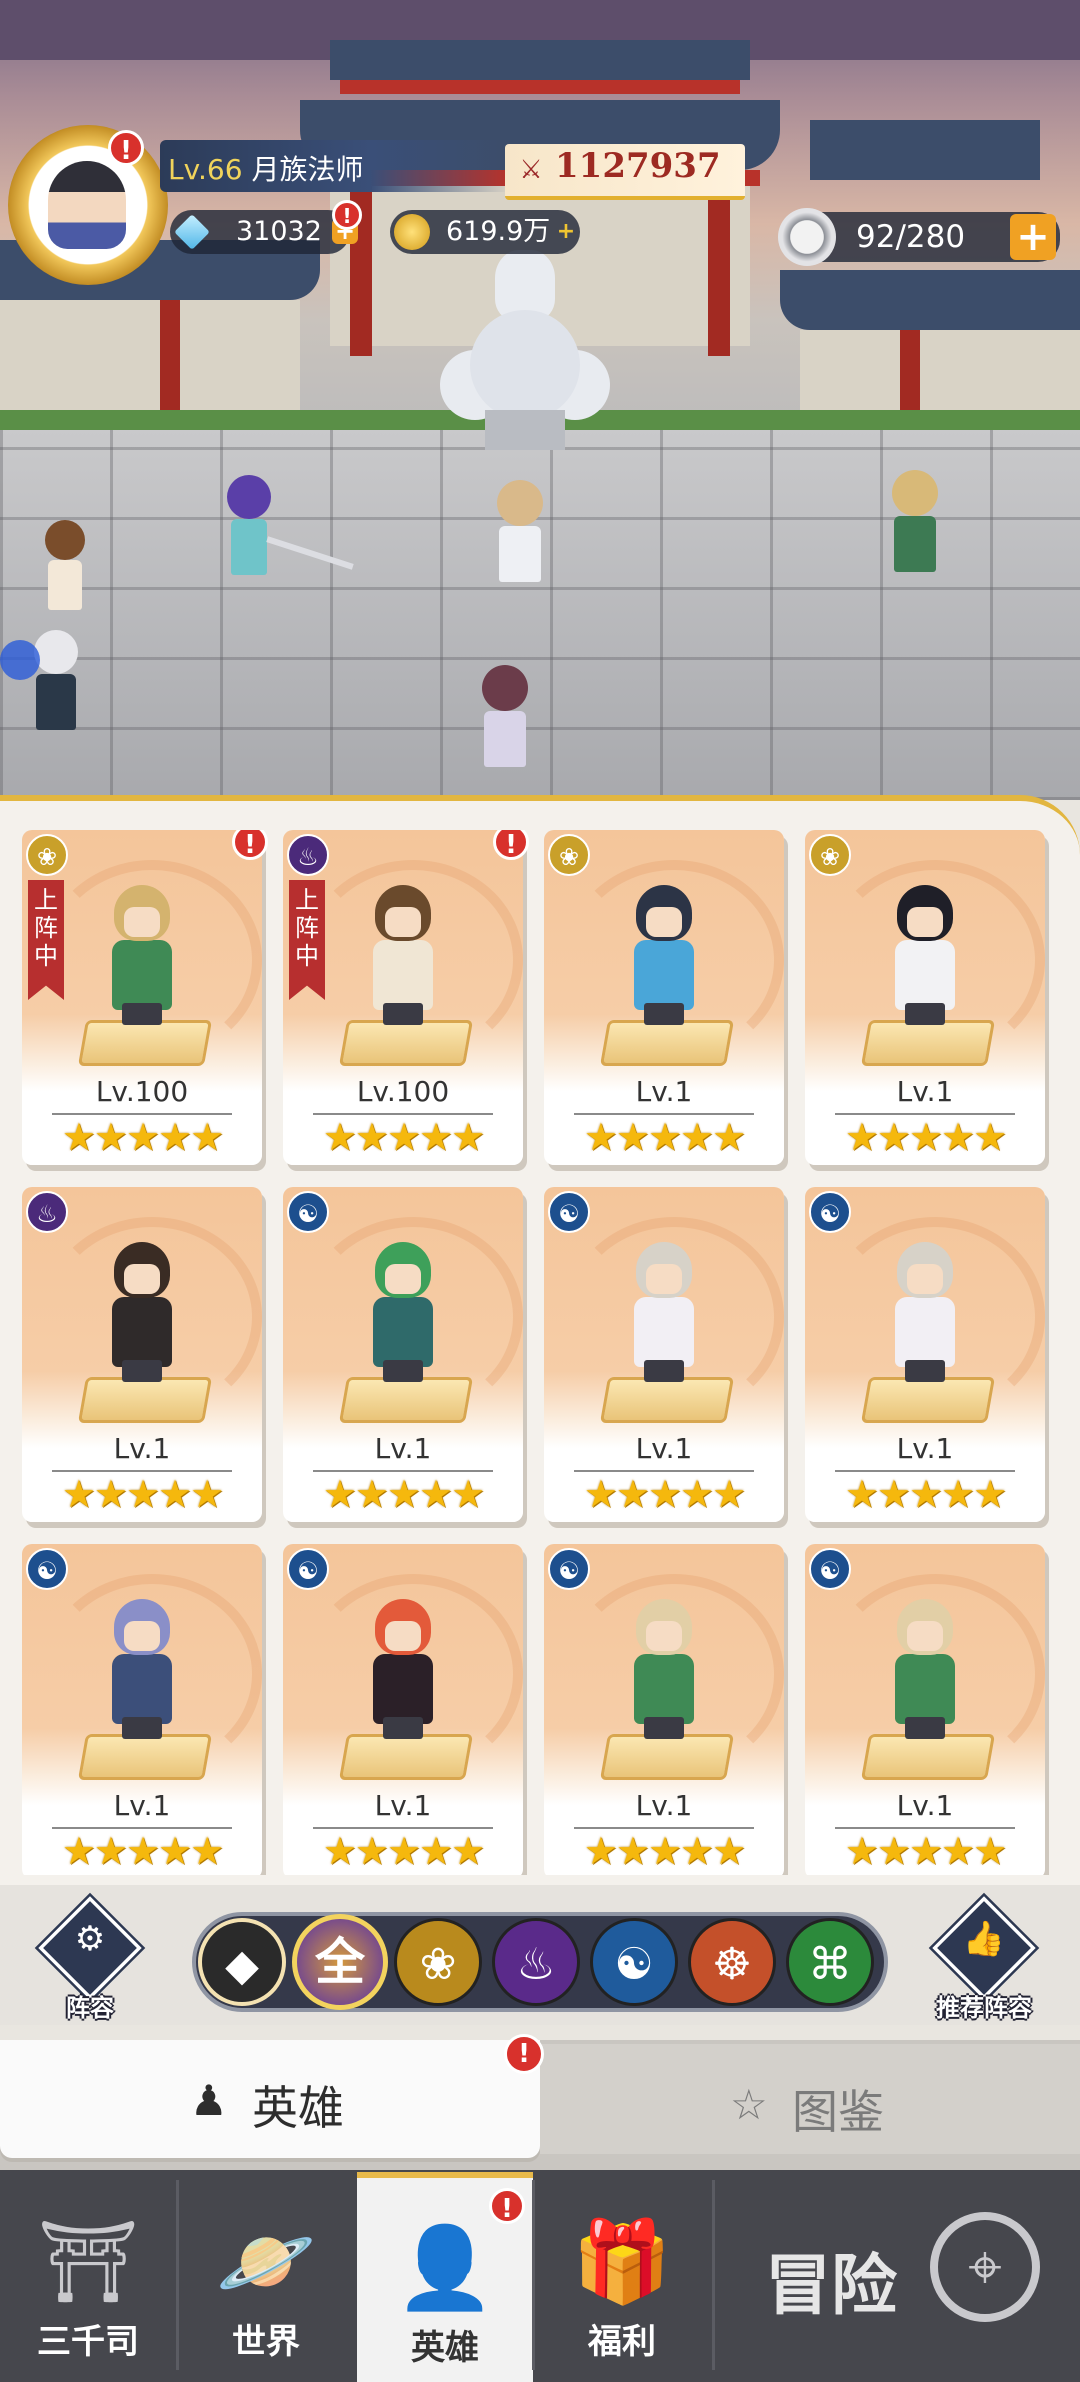 This screenshot has width=1080, height=2382. What do you see at coordinates (1033, 237) in the screenshot?
I see `add-stamina-button: +` at bounding box center [1033, 237].